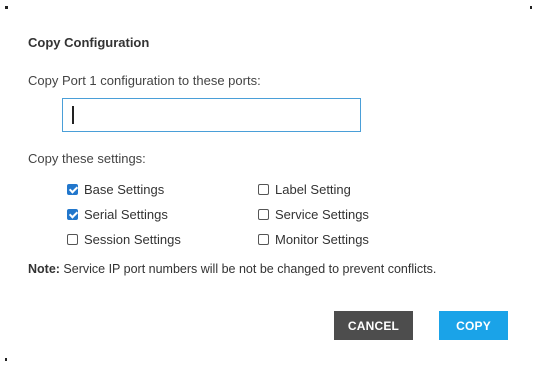 The height and width of the screenshot is (368, 540). Describe the element at coordinates (73, 115) in the screenshot. I see `text-caret` at that location.